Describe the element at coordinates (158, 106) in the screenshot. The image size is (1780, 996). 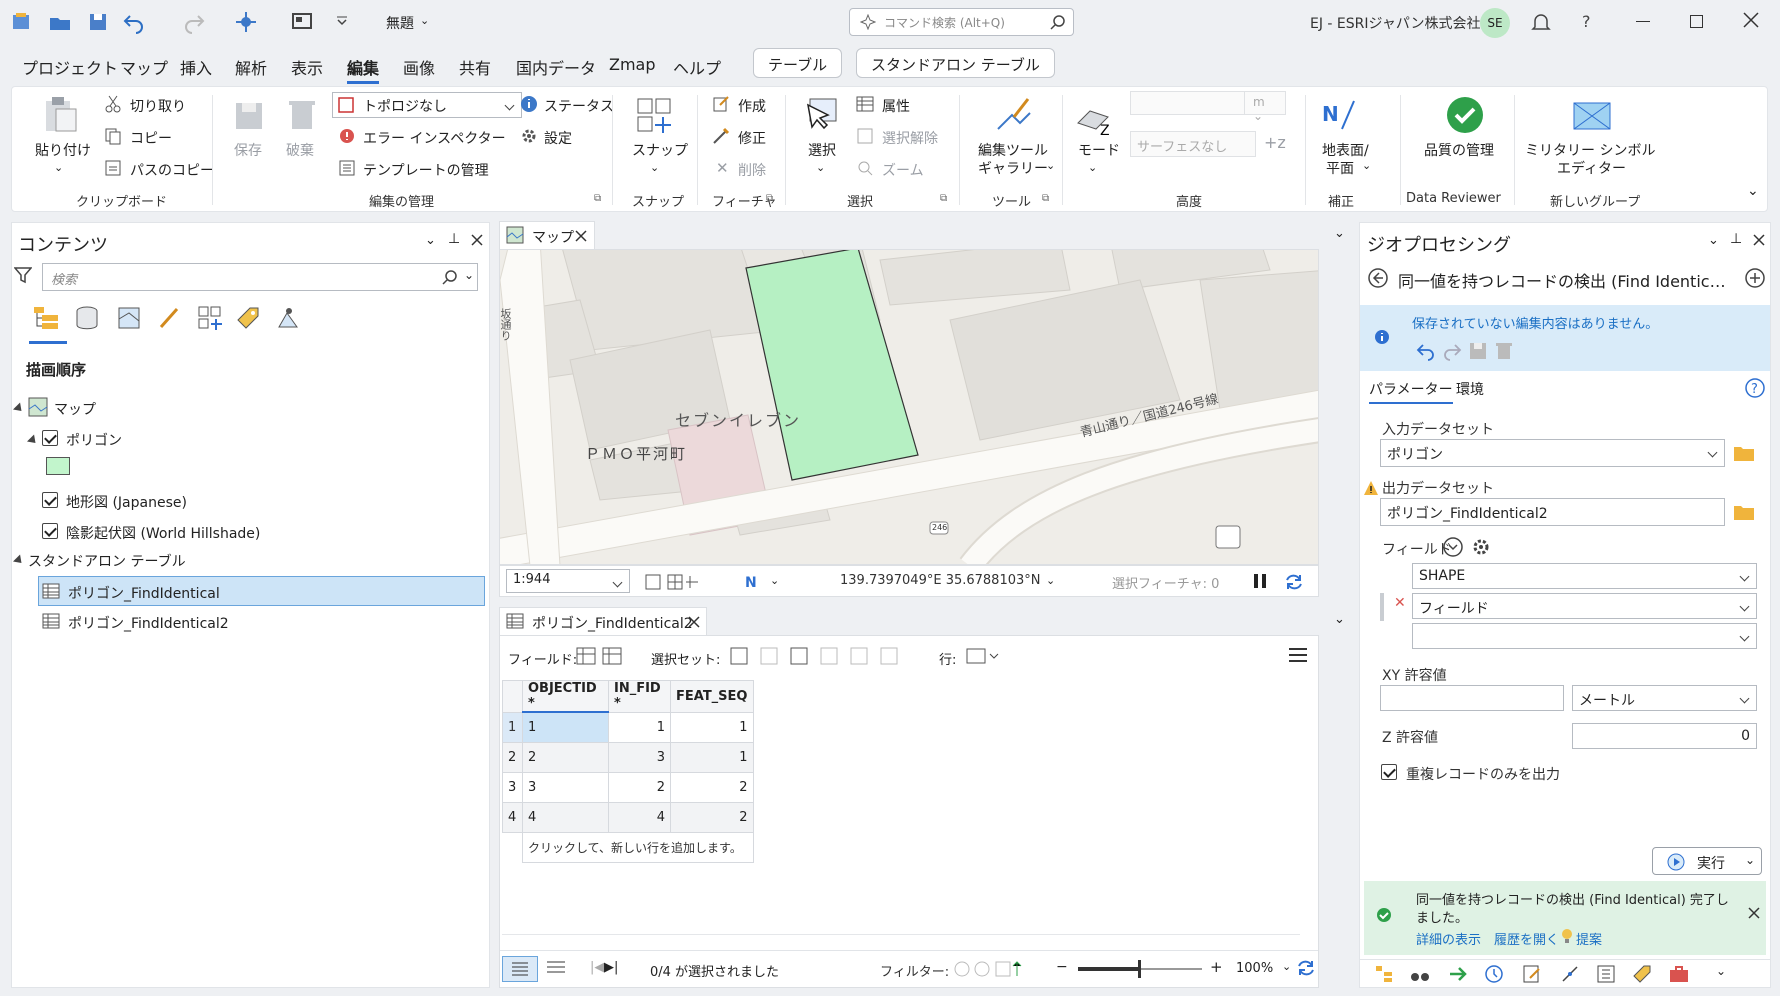
I see `cut-button: 切り取り` at that location.